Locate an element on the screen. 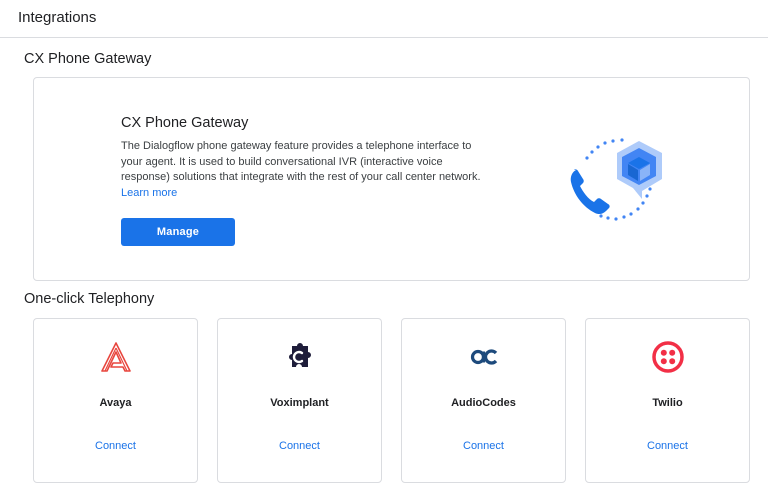  phone-gateway-illustration-icon is located at coordinates (616, 179).